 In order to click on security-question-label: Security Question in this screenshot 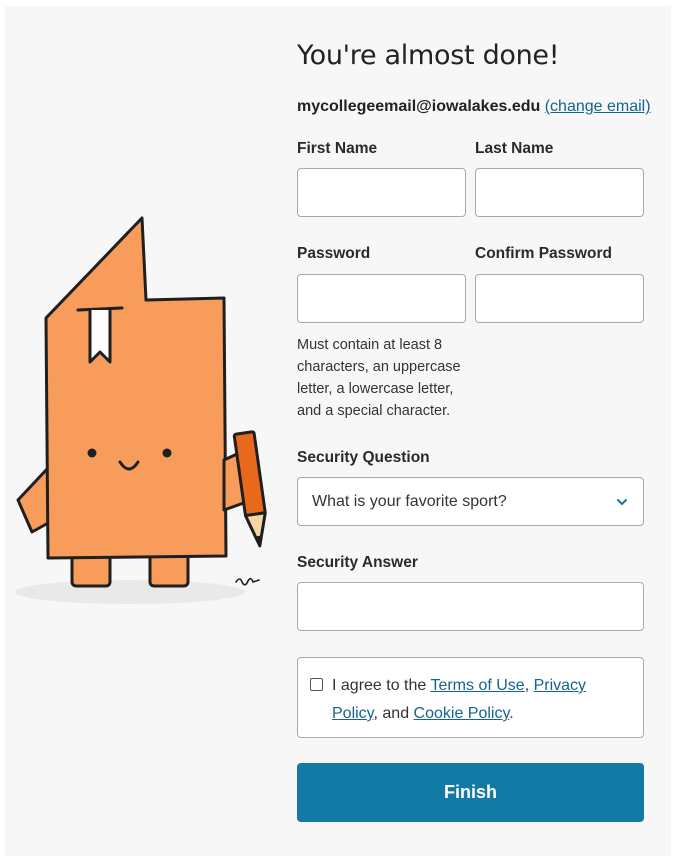, I will do `click(363, 457)`.